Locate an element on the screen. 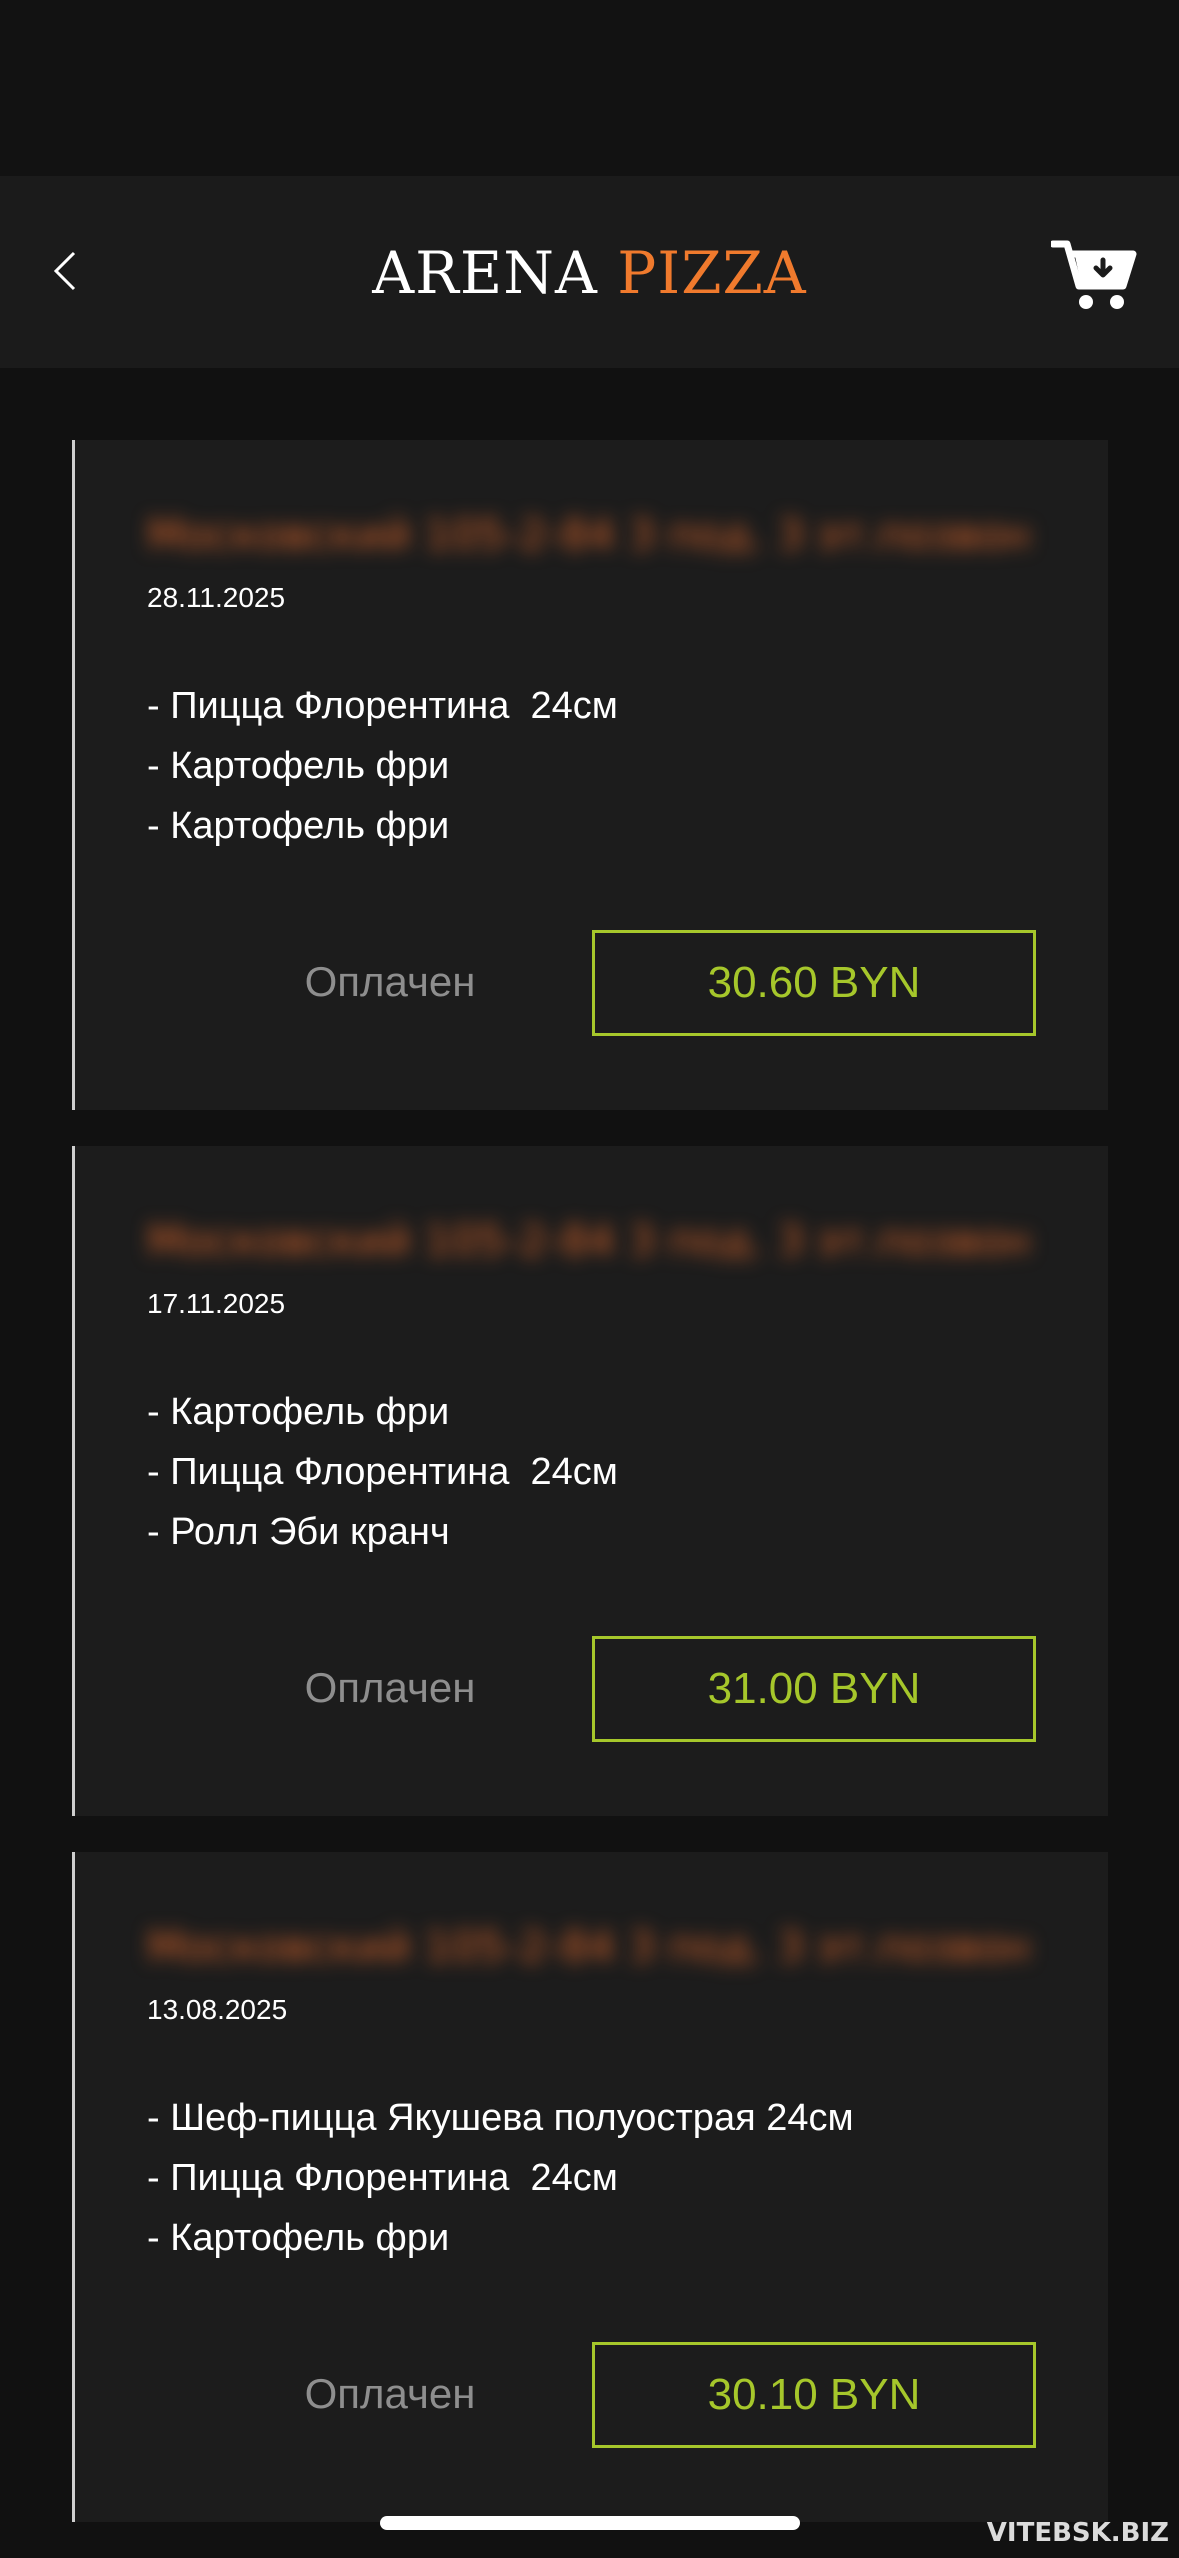 The image size is (1179, 2558). order-total-button: 31.00 BYN is located at coordinates (814, 1689).